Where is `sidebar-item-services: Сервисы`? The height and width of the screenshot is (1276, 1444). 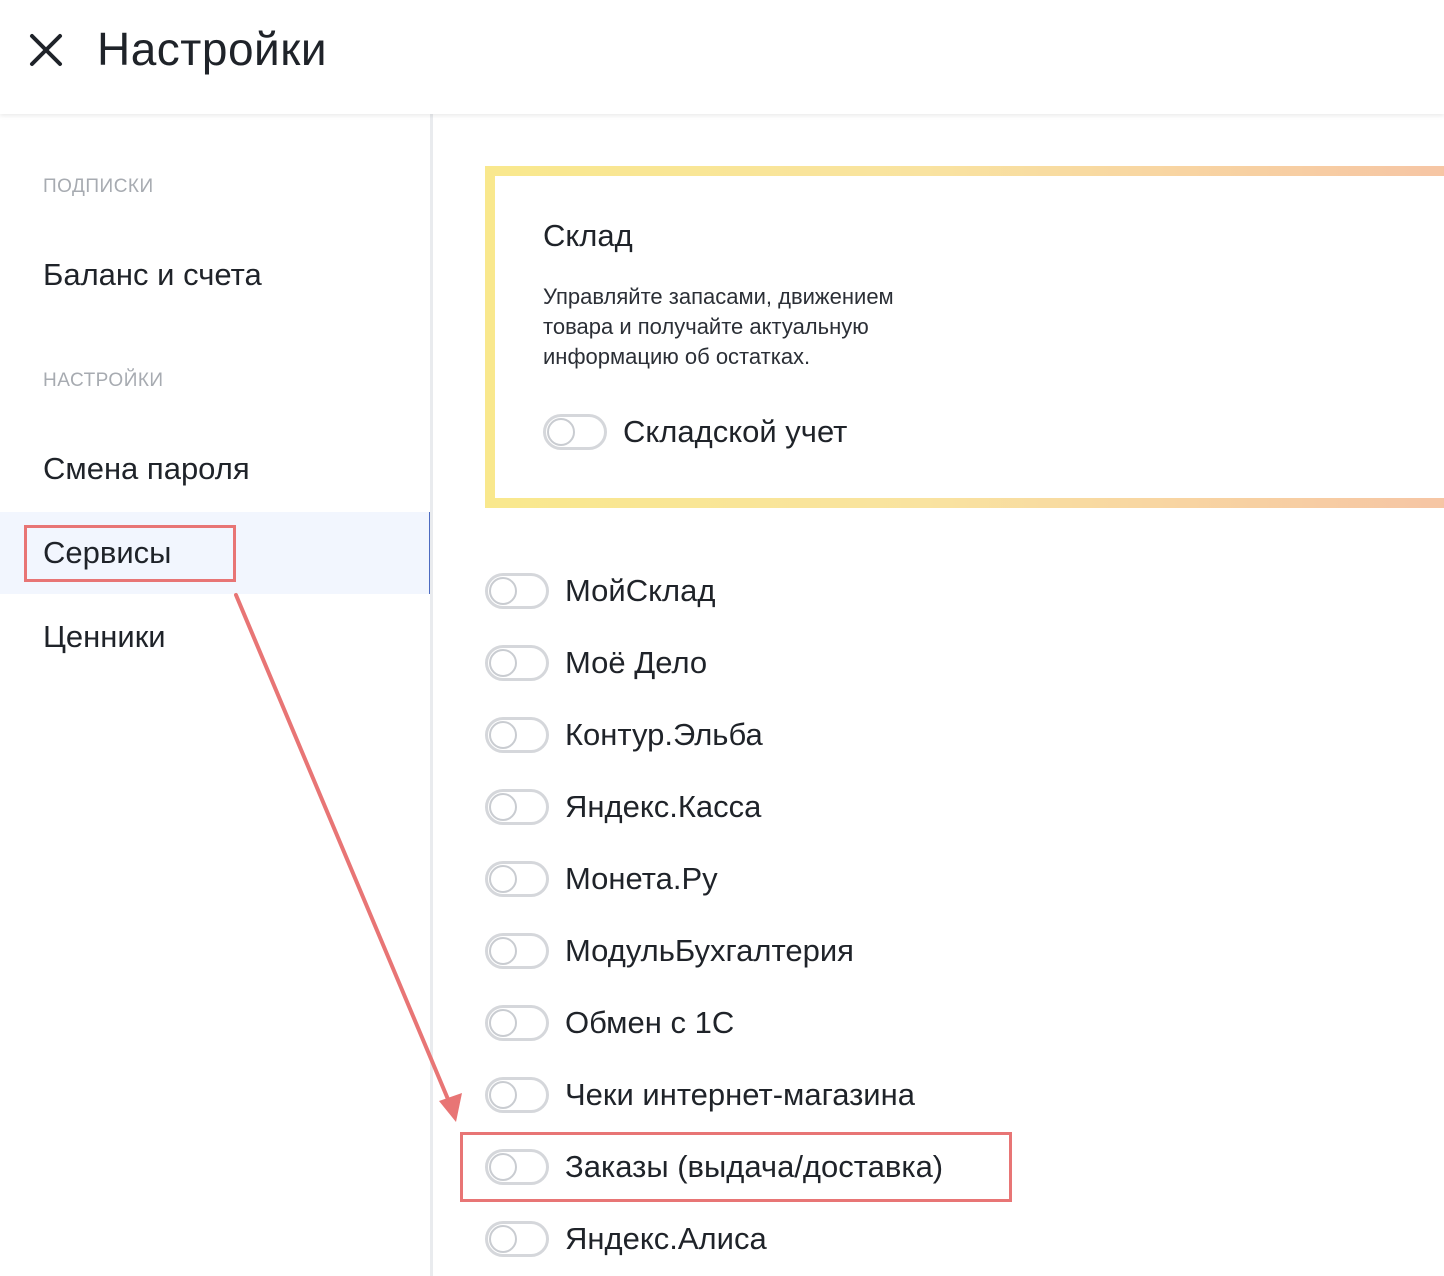
sidebar-item-services: Сервисы is located at coordinates (216, 553).